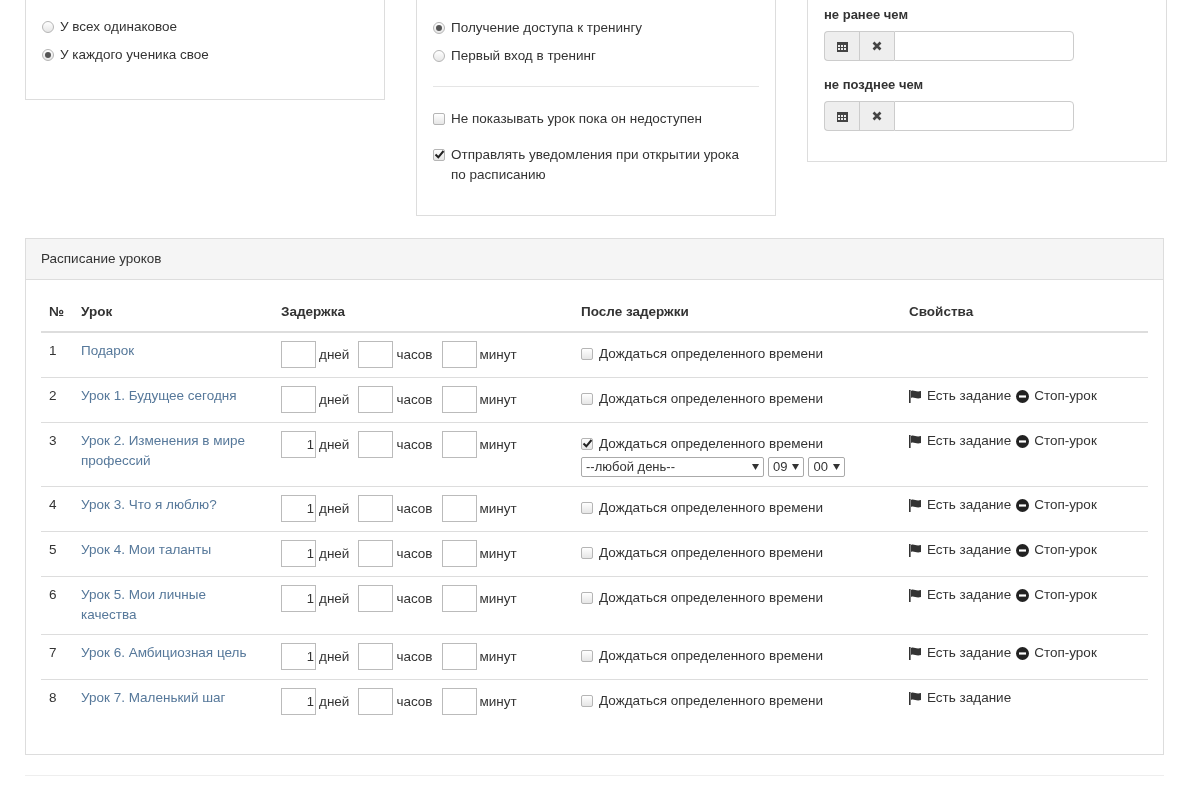 The image size is (1194, 794). Describe the element at coordinates (173, 396) in the screenshot. I see `lesson-link: Урок 1. Будущее сегодня` at that location.